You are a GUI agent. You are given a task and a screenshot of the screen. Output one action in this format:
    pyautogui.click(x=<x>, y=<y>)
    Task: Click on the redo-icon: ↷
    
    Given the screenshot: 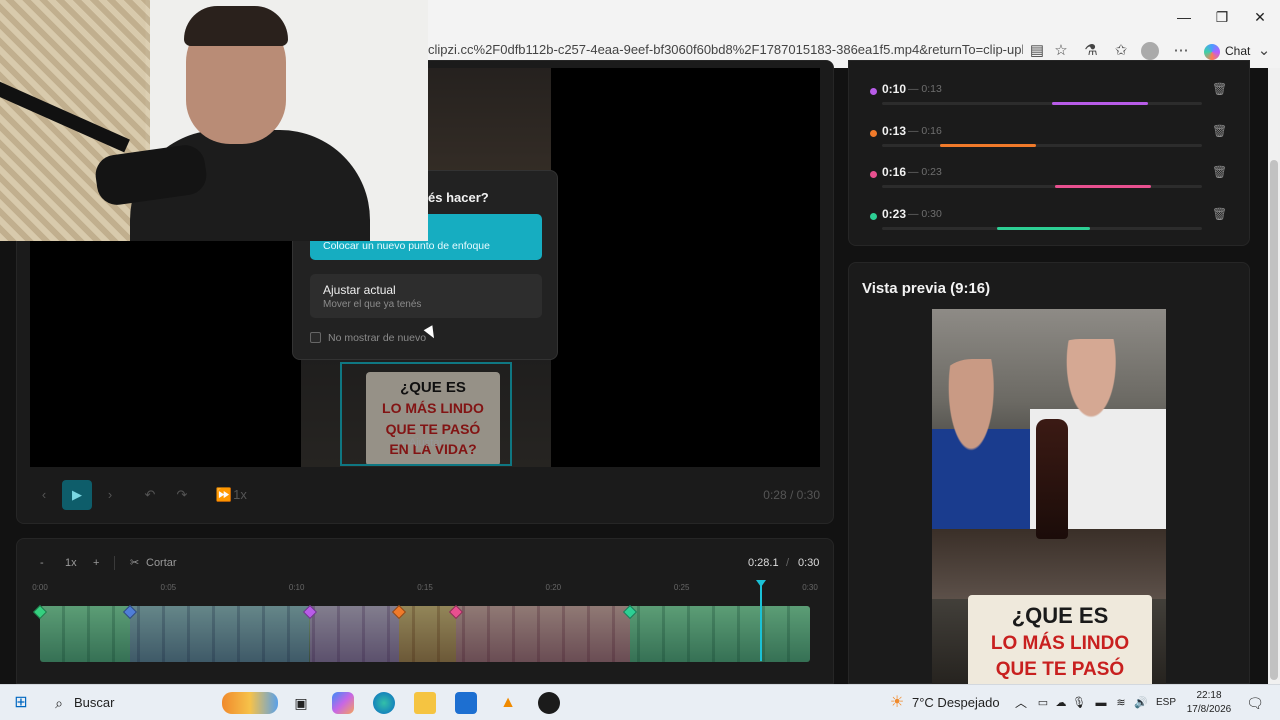 What is the action you would take?
    pyautogui.click(x=182, y=495)
    